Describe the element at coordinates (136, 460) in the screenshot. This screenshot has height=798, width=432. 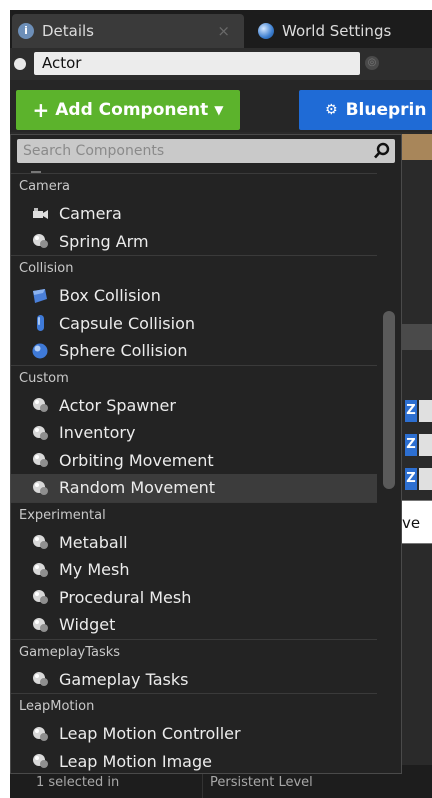
I see `menu-item-label: Orbiting Movement` at that location.